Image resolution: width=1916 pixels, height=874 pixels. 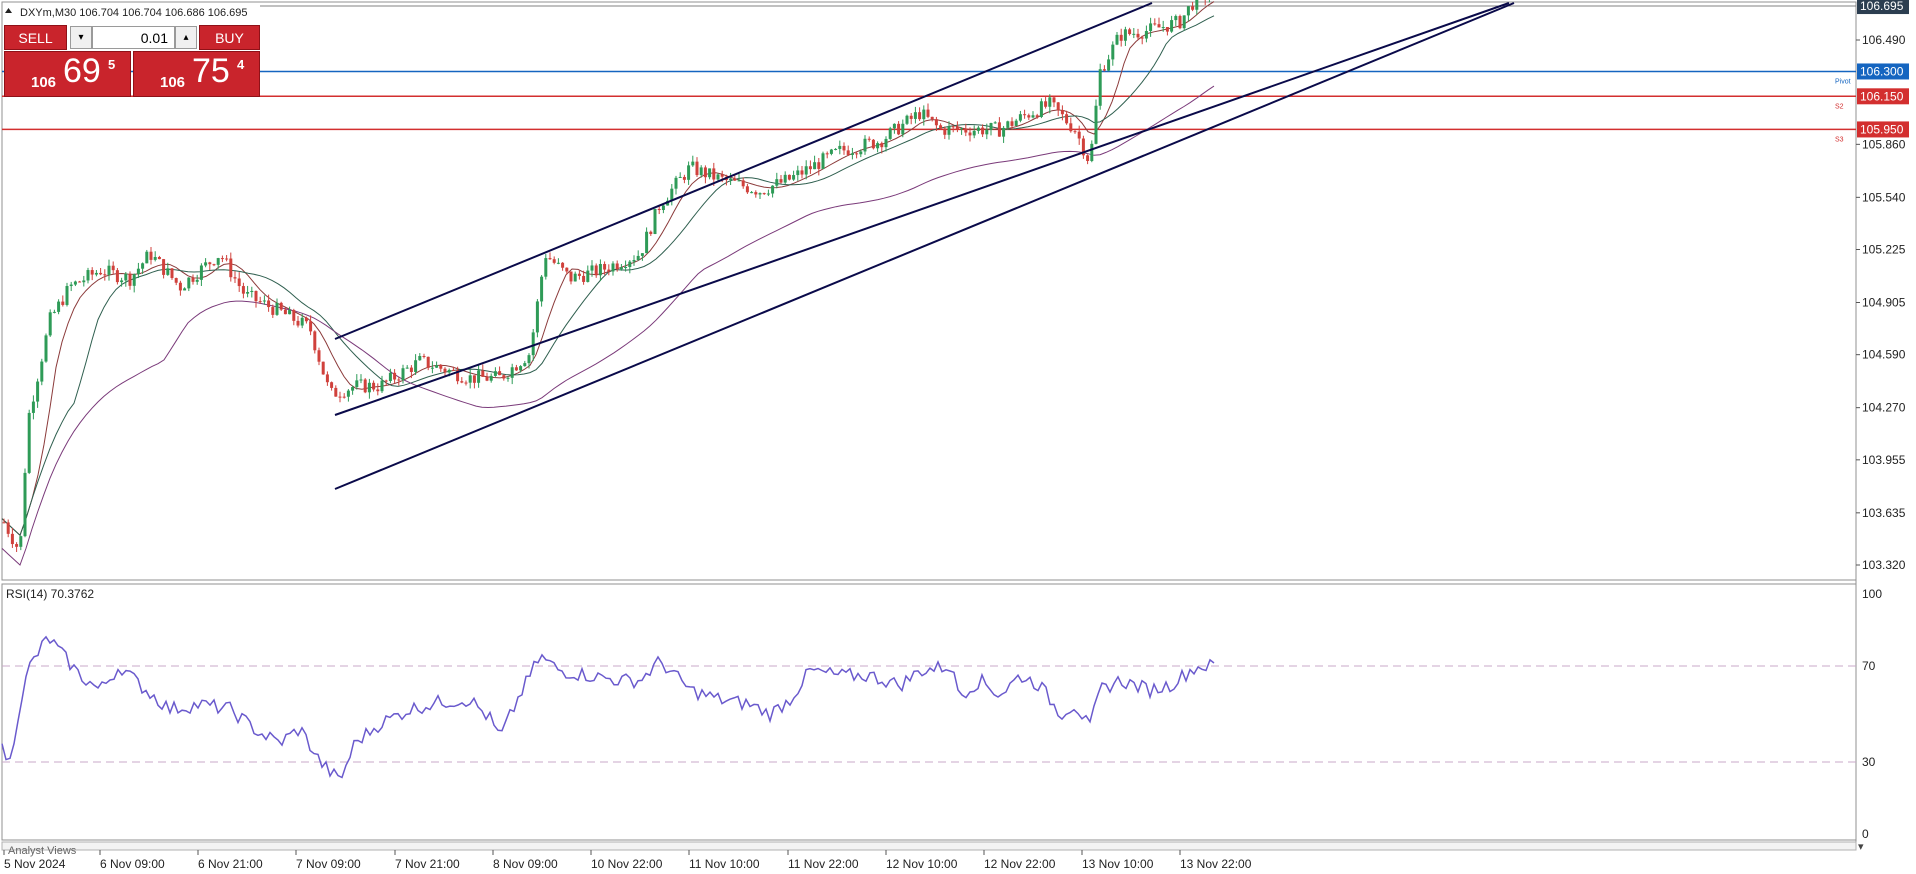 What do you see at coordinates (1884, 565) in the screenshot?
I see `price-tick-label: 103.320` at bounding box center [1884, 565].